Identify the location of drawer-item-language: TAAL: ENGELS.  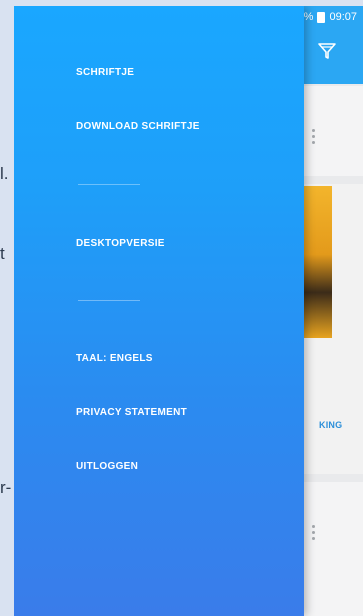
(114, 358).